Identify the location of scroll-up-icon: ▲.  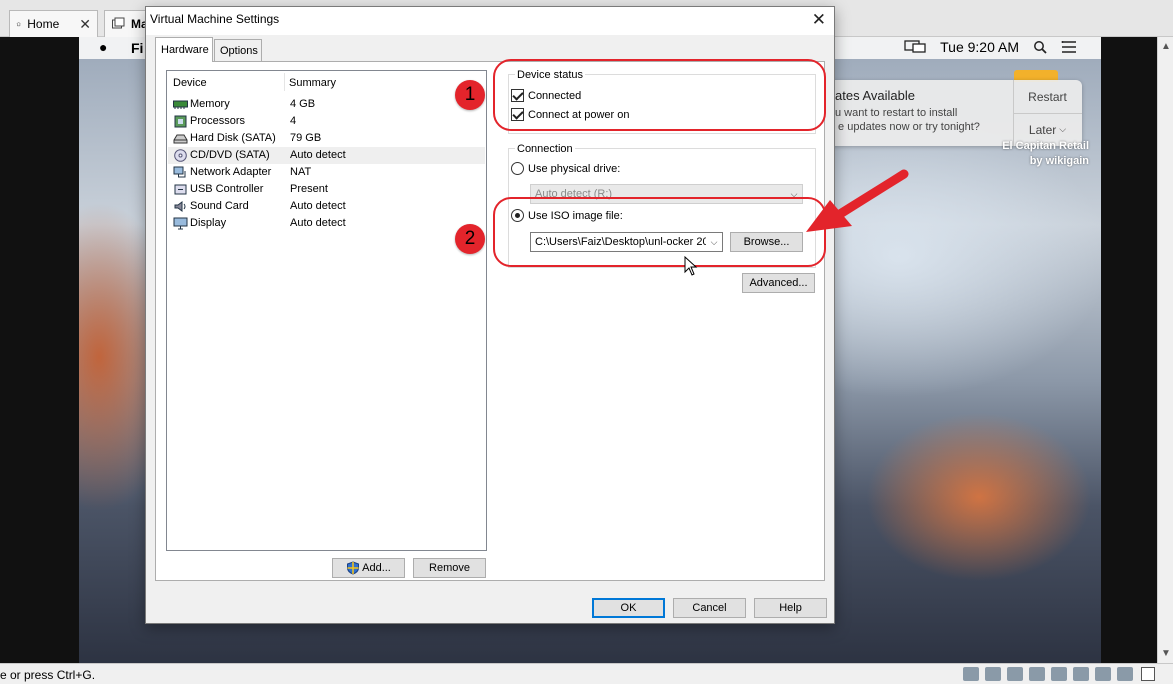
(1166, 46).